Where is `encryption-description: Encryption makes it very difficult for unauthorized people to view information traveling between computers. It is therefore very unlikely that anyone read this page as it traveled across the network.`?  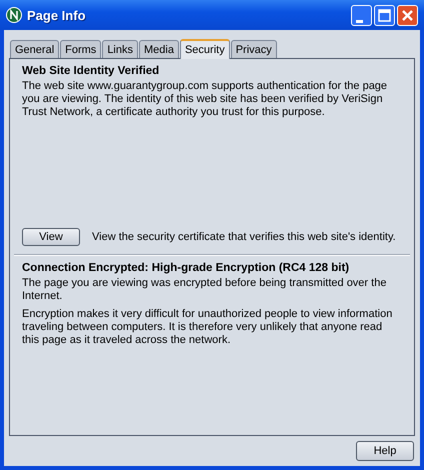 encryption-description: Encryption makes it very difficult for unauthorized people to view information traveling between computers. It is therefore very unlikely that anyone read this page as it traveled across the network. is located at coordinates (208, 327).